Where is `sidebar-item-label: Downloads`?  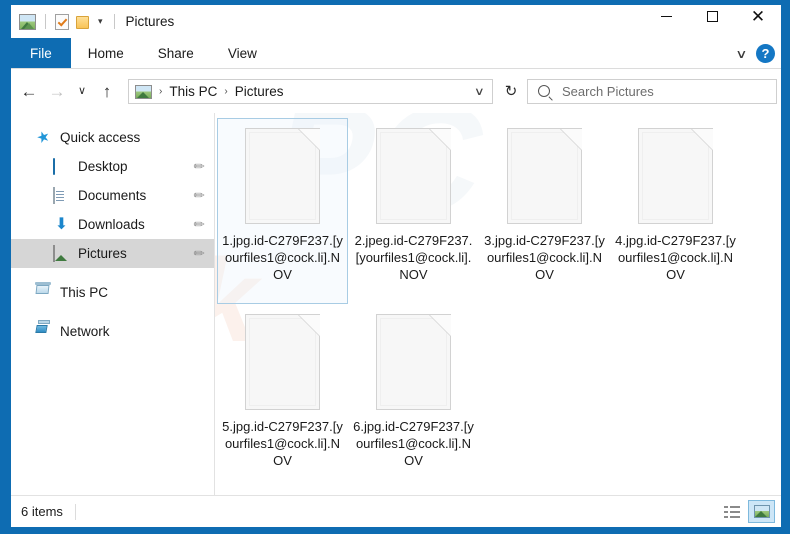
sidebar-item-label: Downloads is located at coordinates (111, 224).